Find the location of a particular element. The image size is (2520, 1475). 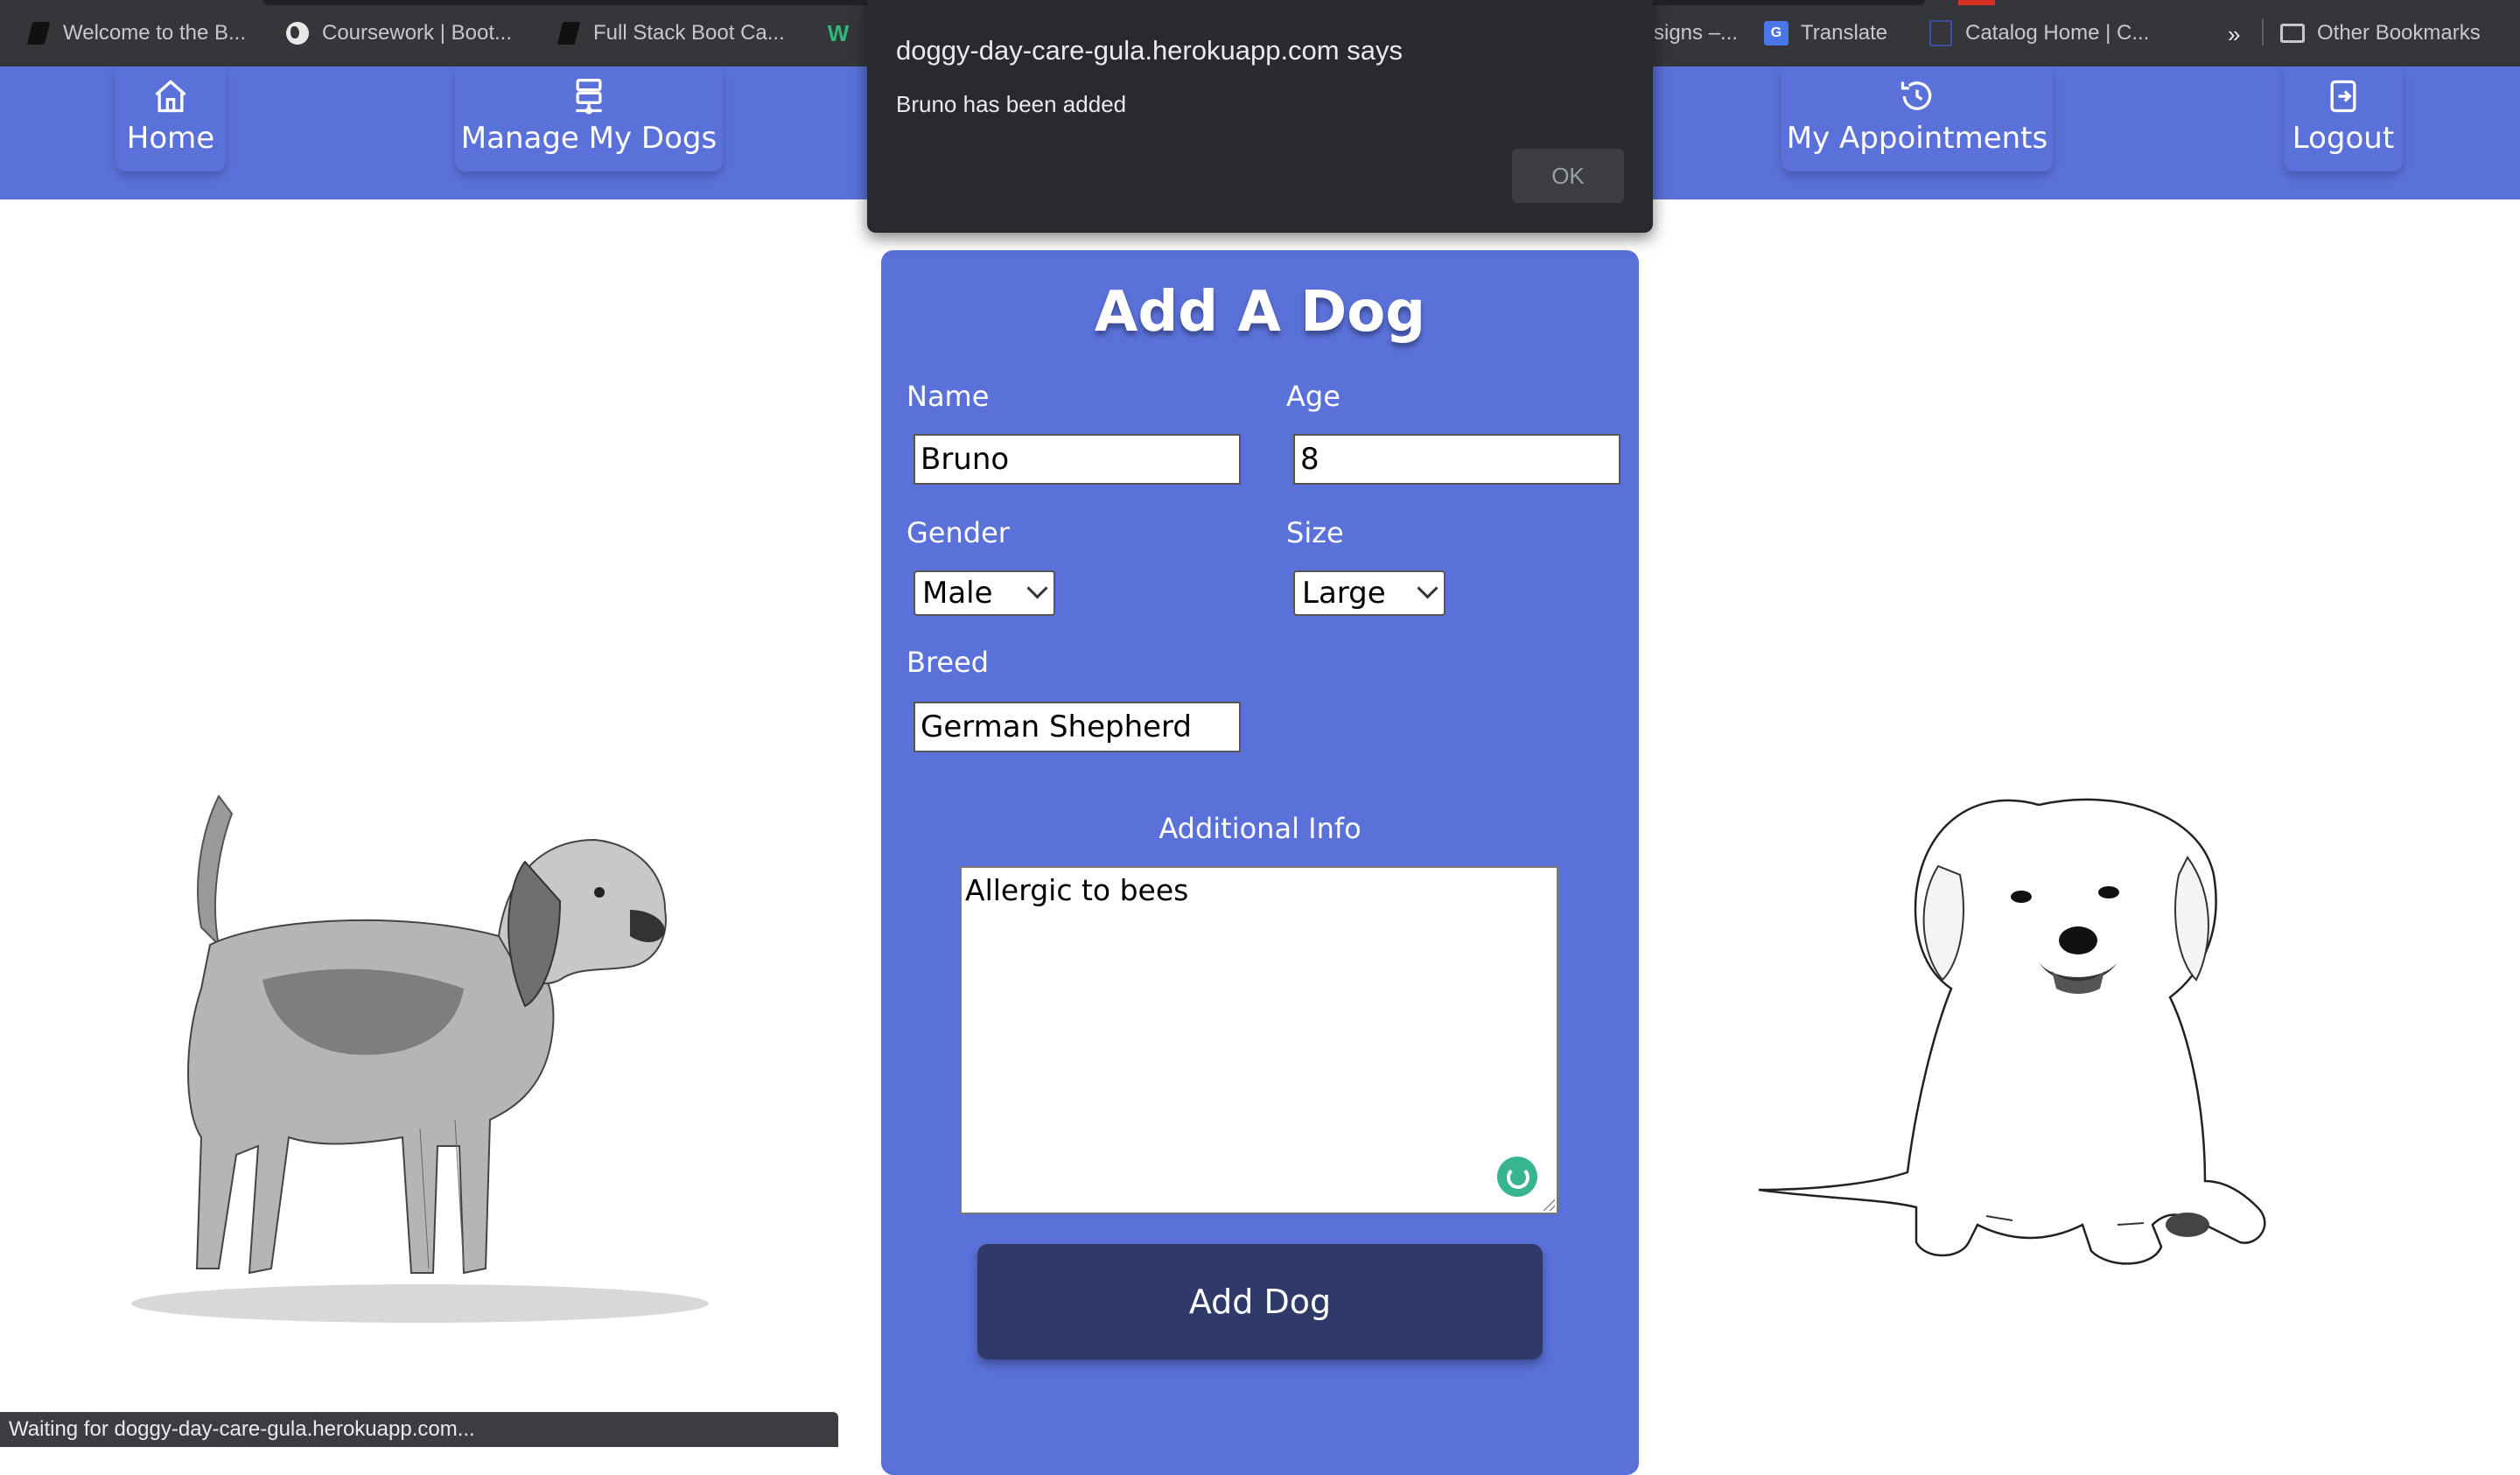

logout-icon is located at coordinates (2343, 96).